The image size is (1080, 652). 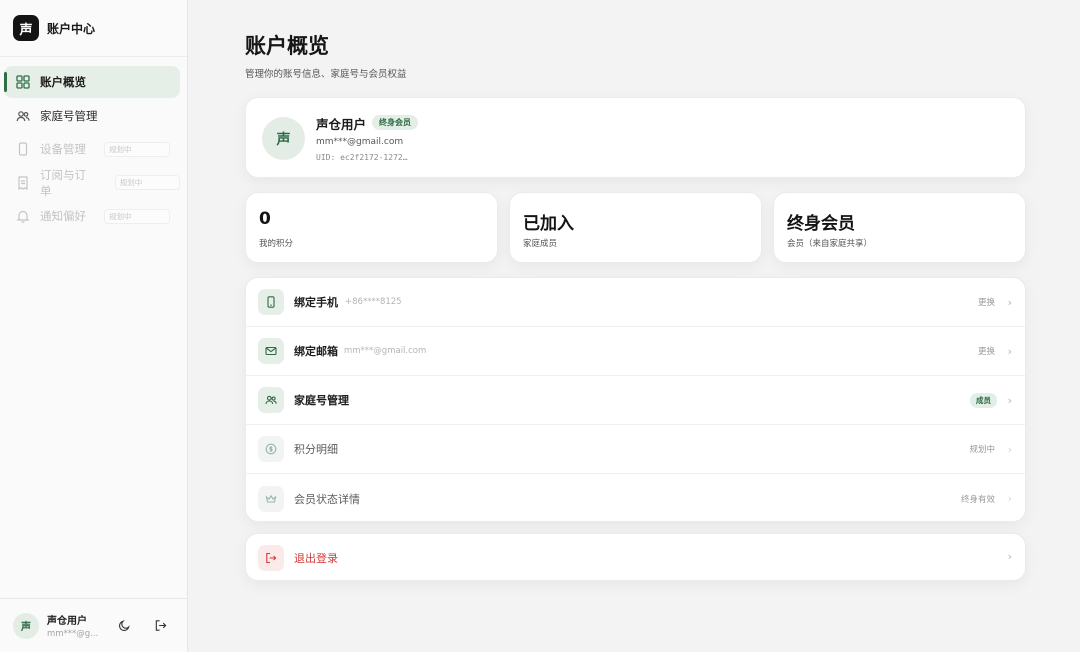 I want to click on list-item-family: 家庭号管理 成员 ›, so click(x=635, y=400).